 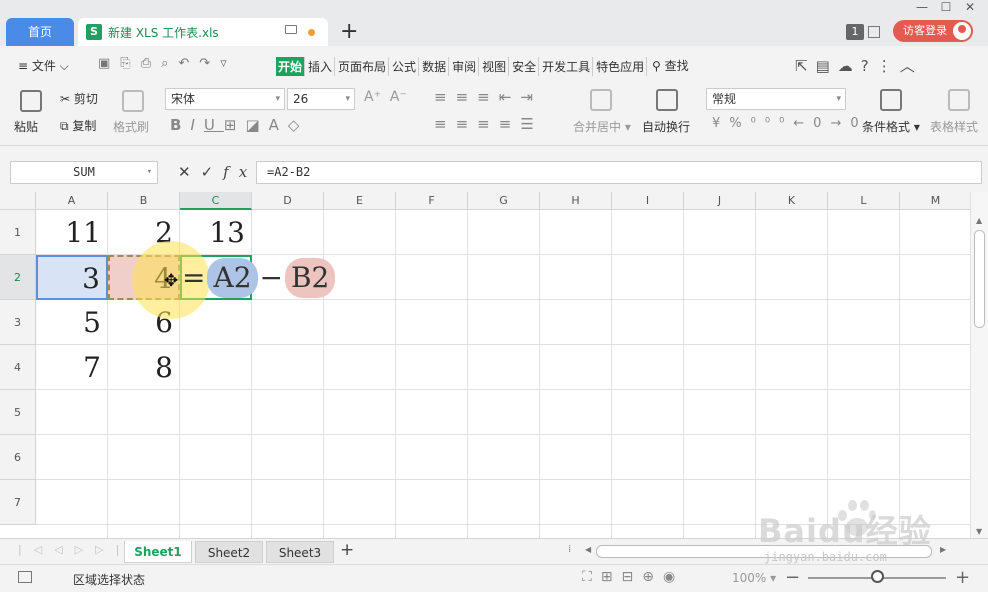 I want to click on column-header-c: C, so click(x=216, y=201).